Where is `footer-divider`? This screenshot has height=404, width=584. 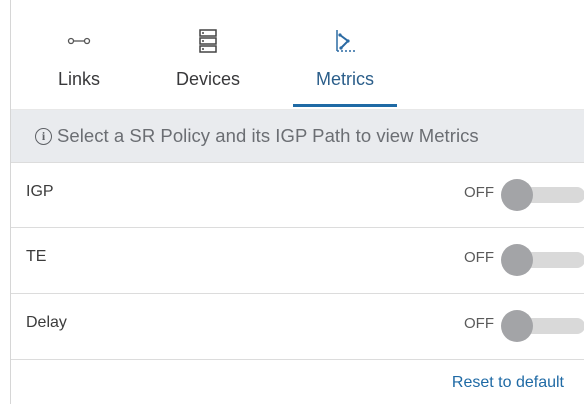 footer-divider is located at coordinates (297, 359).